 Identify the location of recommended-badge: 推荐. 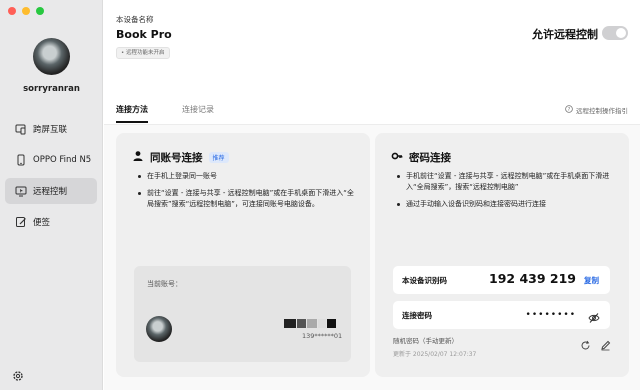
(218, 157).